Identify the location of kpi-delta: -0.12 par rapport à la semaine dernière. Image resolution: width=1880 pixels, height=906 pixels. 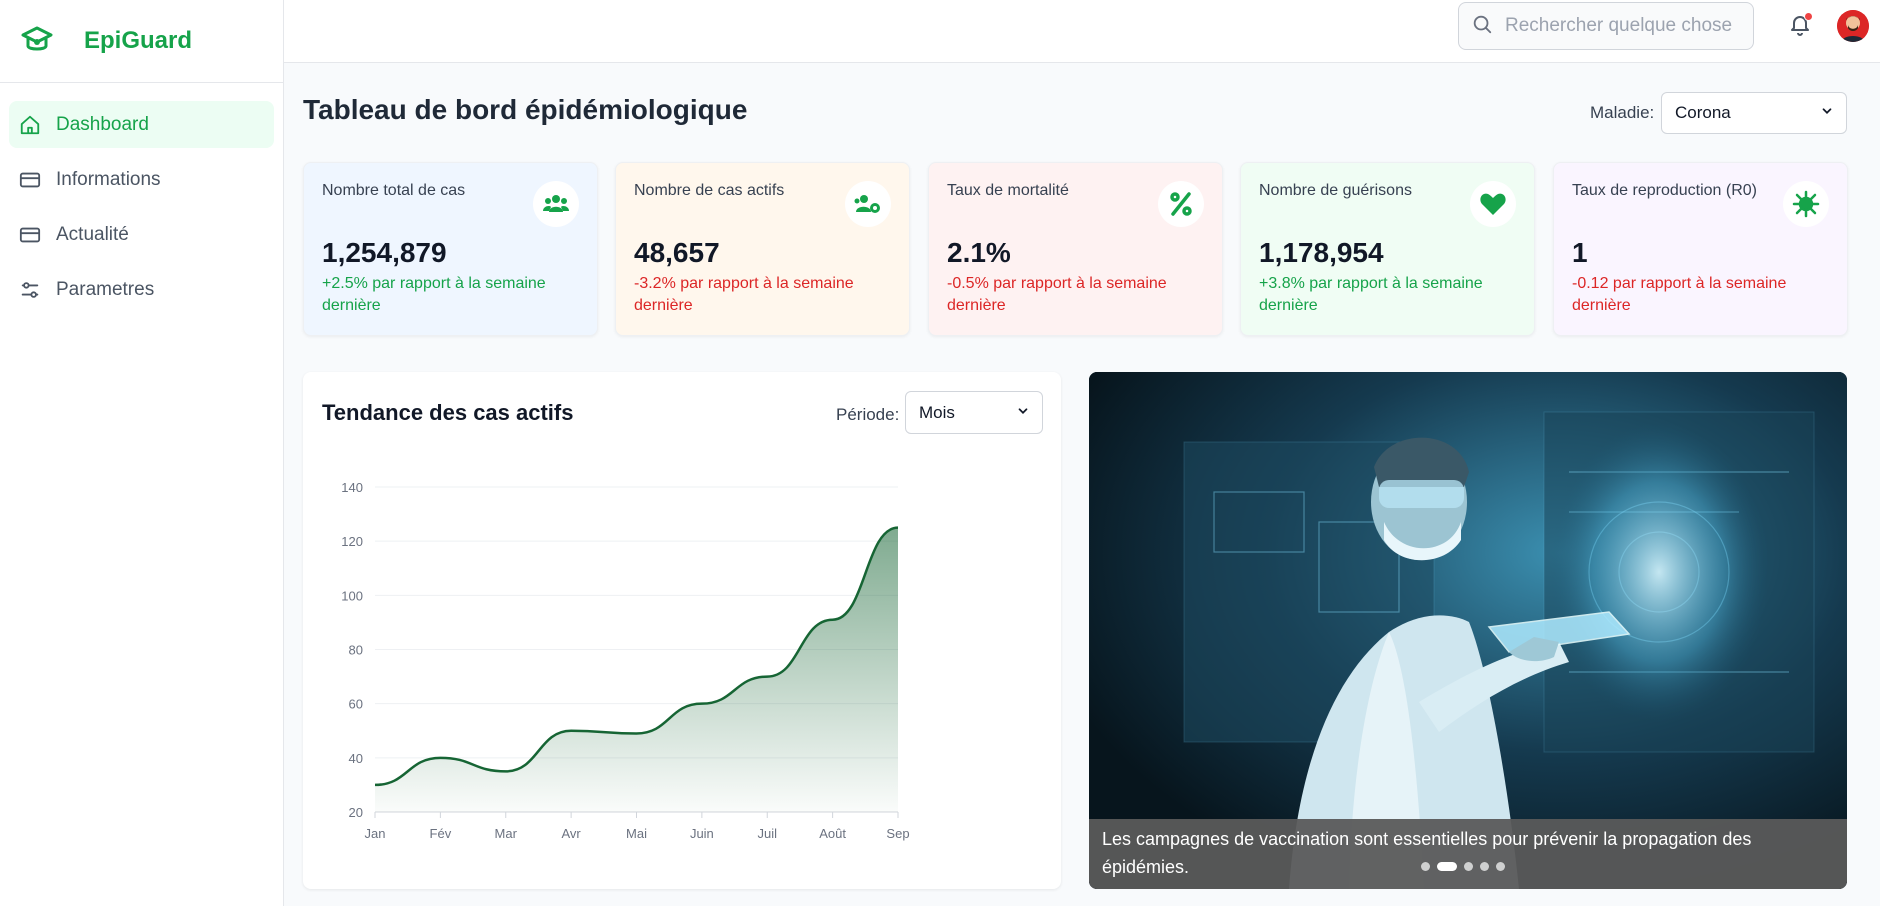
(1679, 294).